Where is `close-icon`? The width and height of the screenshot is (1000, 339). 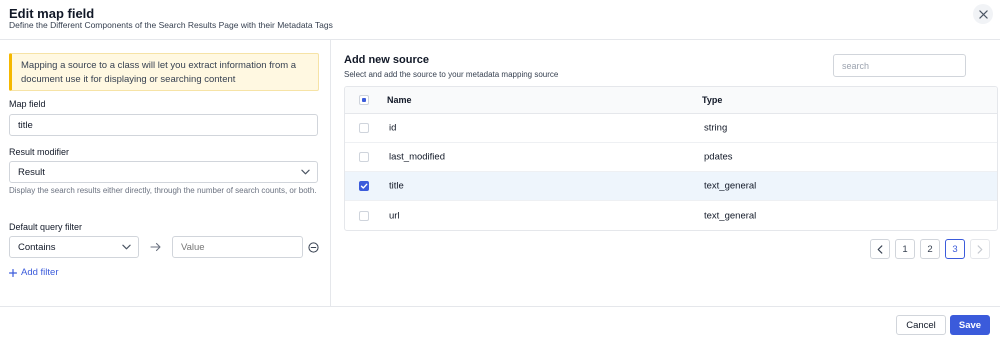 close-icon is located at coordinates (983, 14).